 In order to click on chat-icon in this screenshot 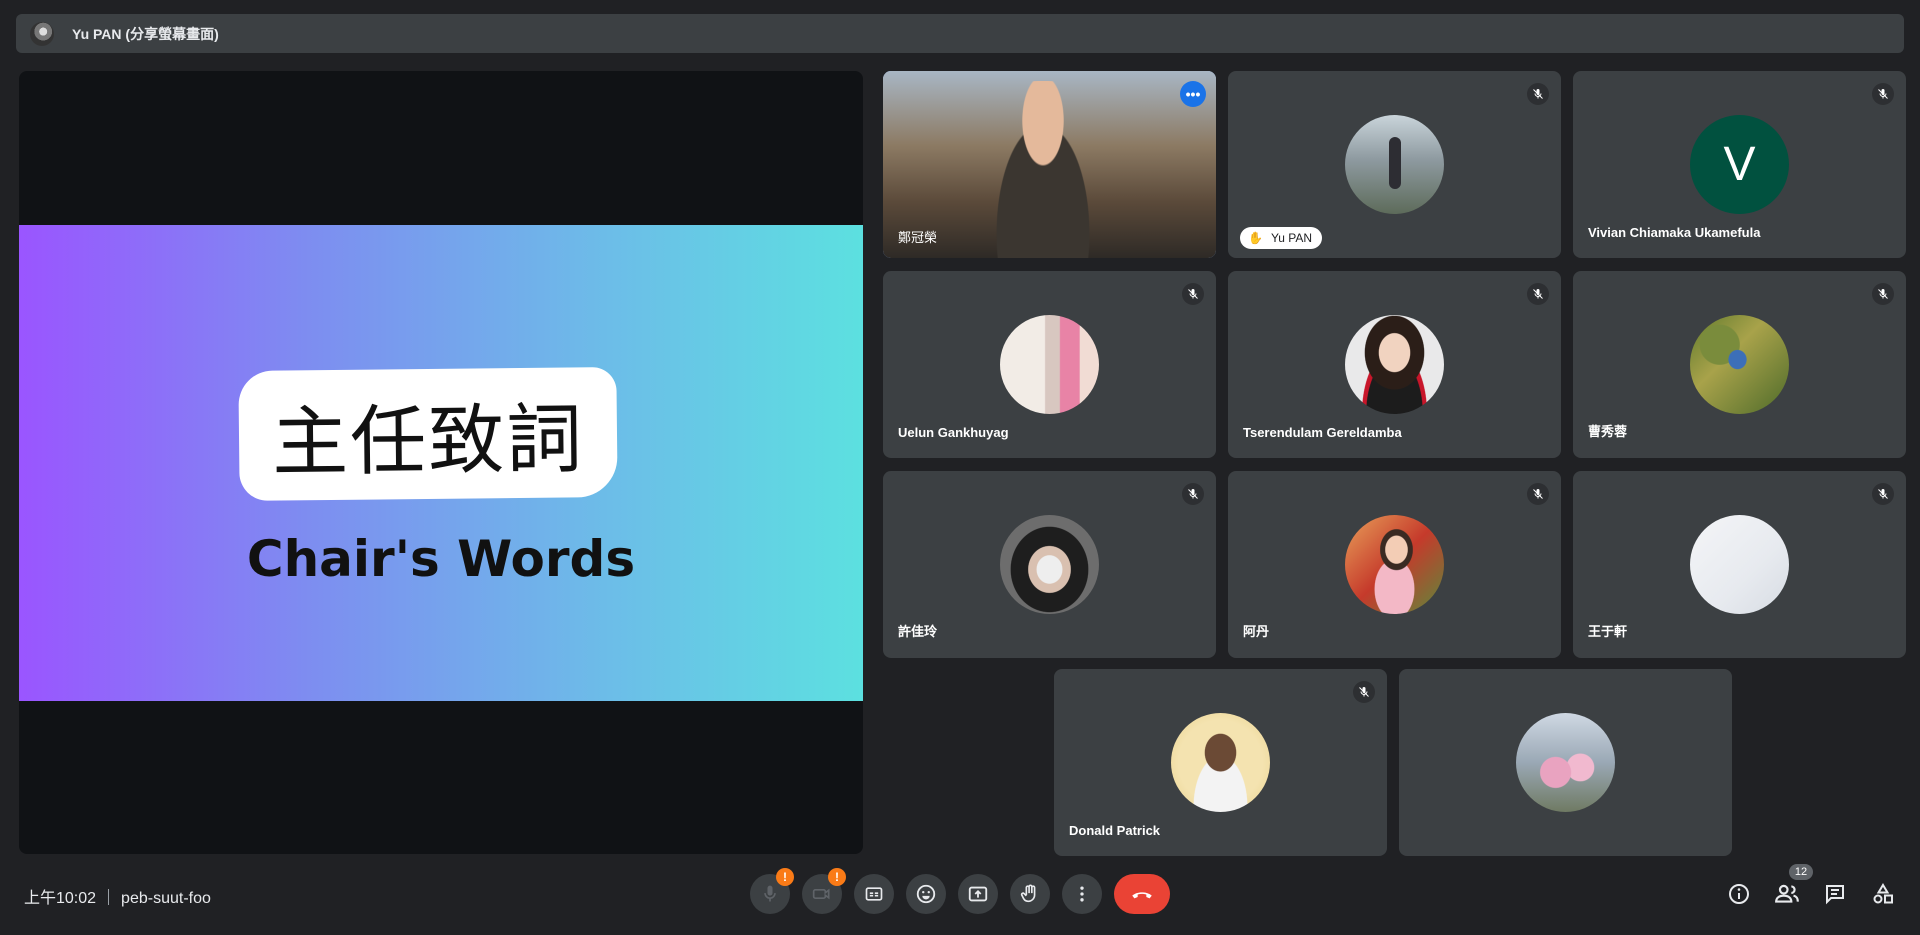, I will do `click(1835, 895)`.